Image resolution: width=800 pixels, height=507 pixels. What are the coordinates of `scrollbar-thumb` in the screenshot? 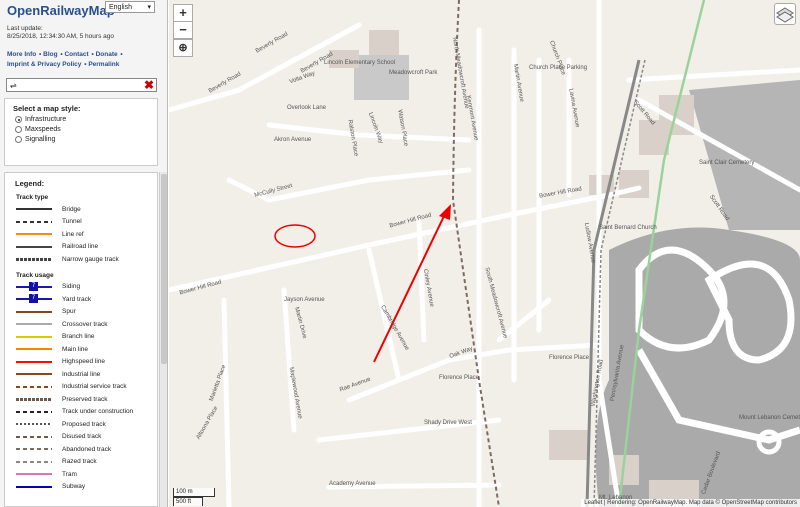 It's located at (164, 269).